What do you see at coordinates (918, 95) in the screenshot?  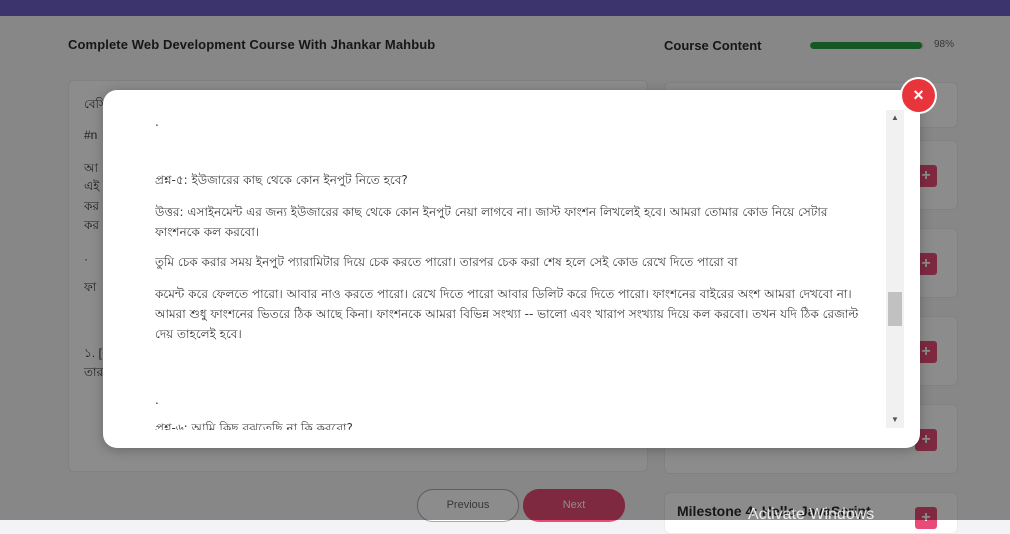 I see `close-modal-button: ×` at bounding box center [918, 95].